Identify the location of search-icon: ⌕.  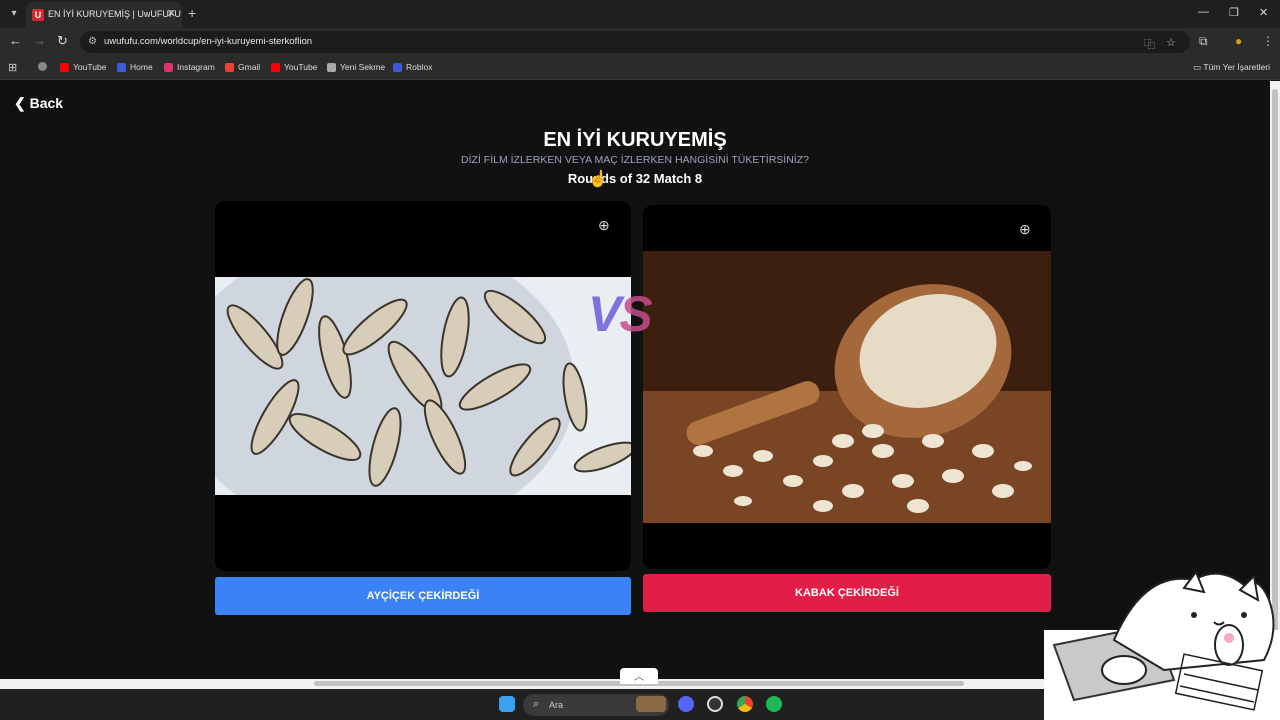
(536, 704).